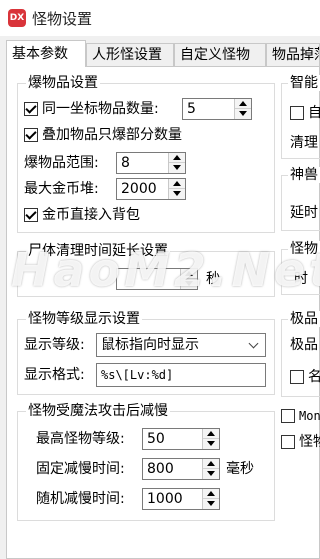 The height and width of the screenshot is (559, 320). Describe the element at coordinates (181, 439) in the screenshot. I see `max-level-stepper: 50` at that location.